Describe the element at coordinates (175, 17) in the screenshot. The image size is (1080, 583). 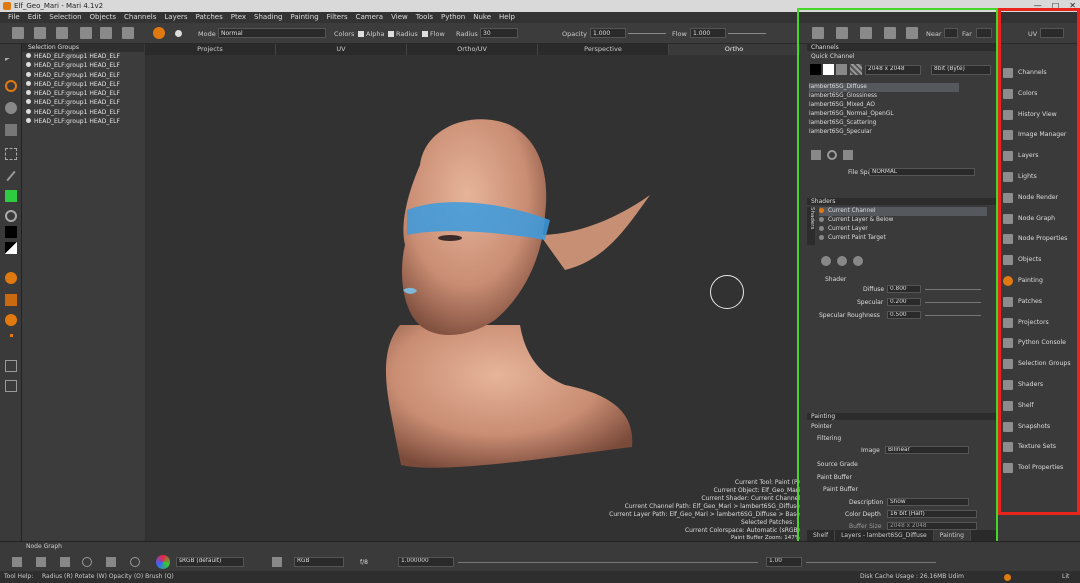
I see `menu-layers: Layers` at that location.